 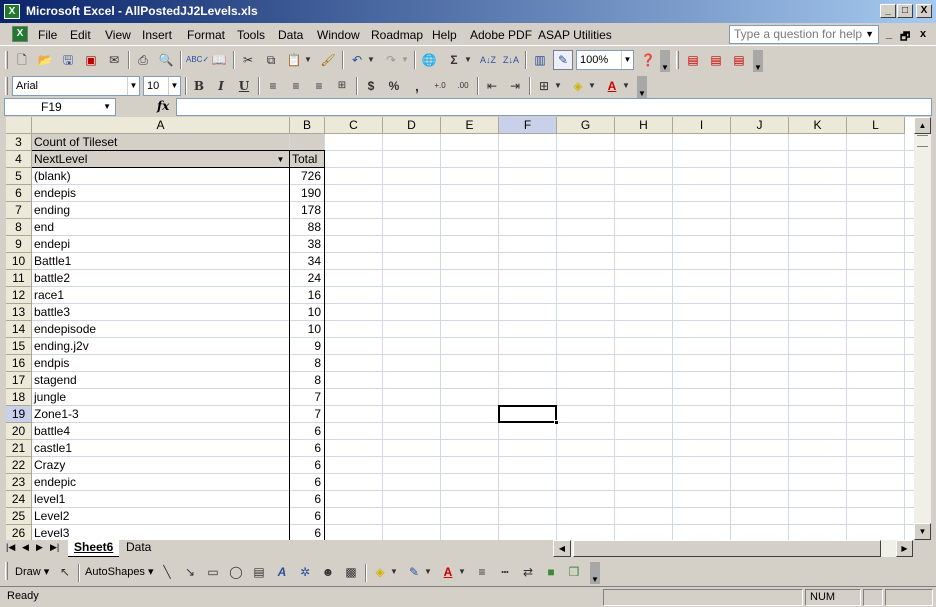 What do you see at coordinates (528, 572) in the screenshot?
I see `arrow-style-icon: ⇄` at bounding box center [528, 572].